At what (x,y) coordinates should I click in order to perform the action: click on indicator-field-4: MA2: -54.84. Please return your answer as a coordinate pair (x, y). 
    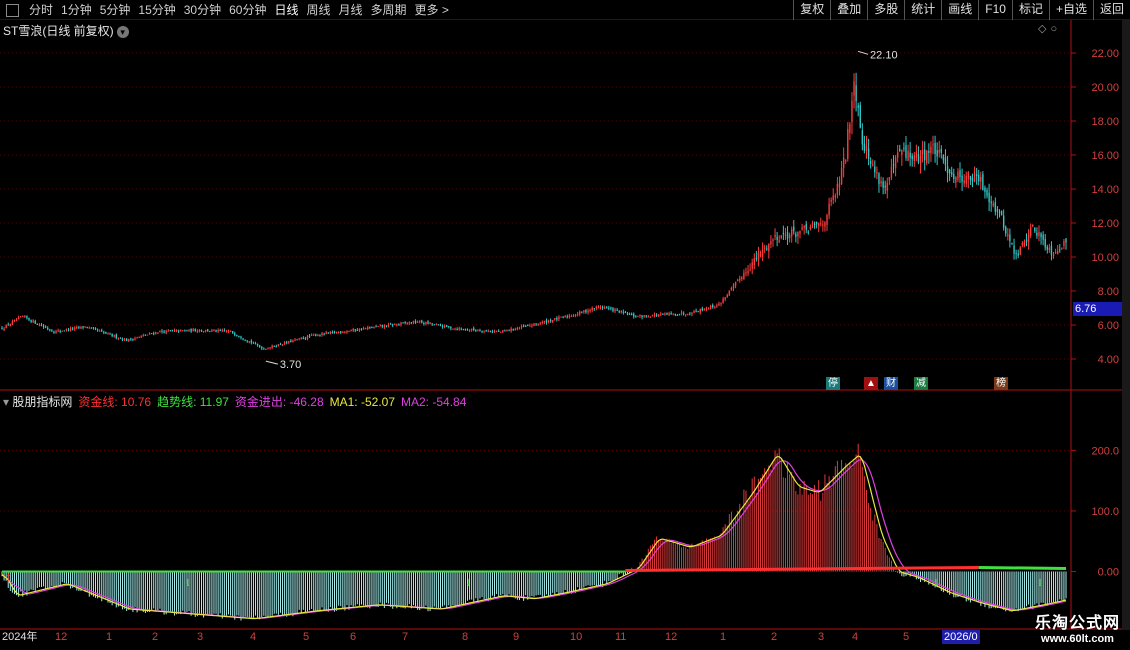
    Looking at the image, I should click on (433, 402).